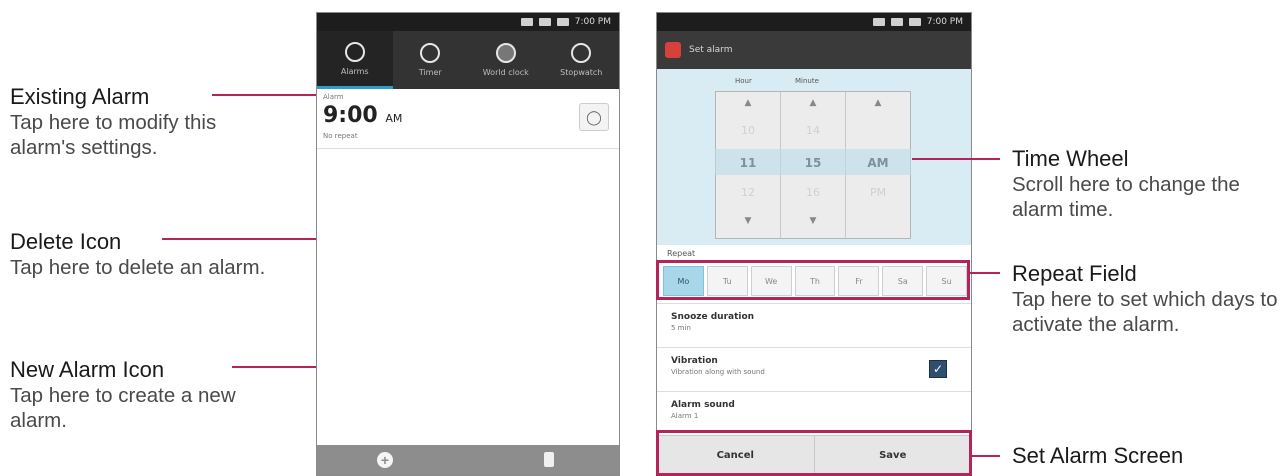  I want to click on callout-title: Set Alarm Screen, so click(1098, 455).